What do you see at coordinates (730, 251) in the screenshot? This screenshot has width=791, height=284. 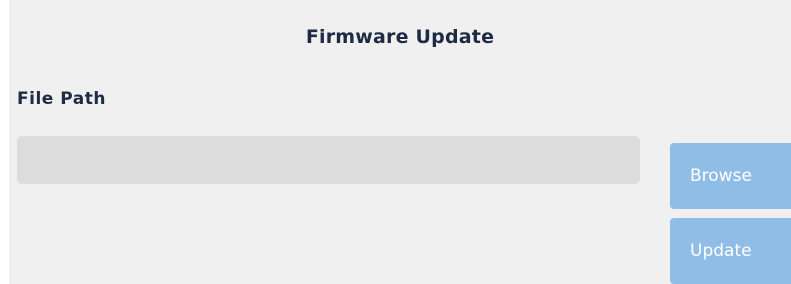 I see `update-button: Update` at bounding box center [730, 251].